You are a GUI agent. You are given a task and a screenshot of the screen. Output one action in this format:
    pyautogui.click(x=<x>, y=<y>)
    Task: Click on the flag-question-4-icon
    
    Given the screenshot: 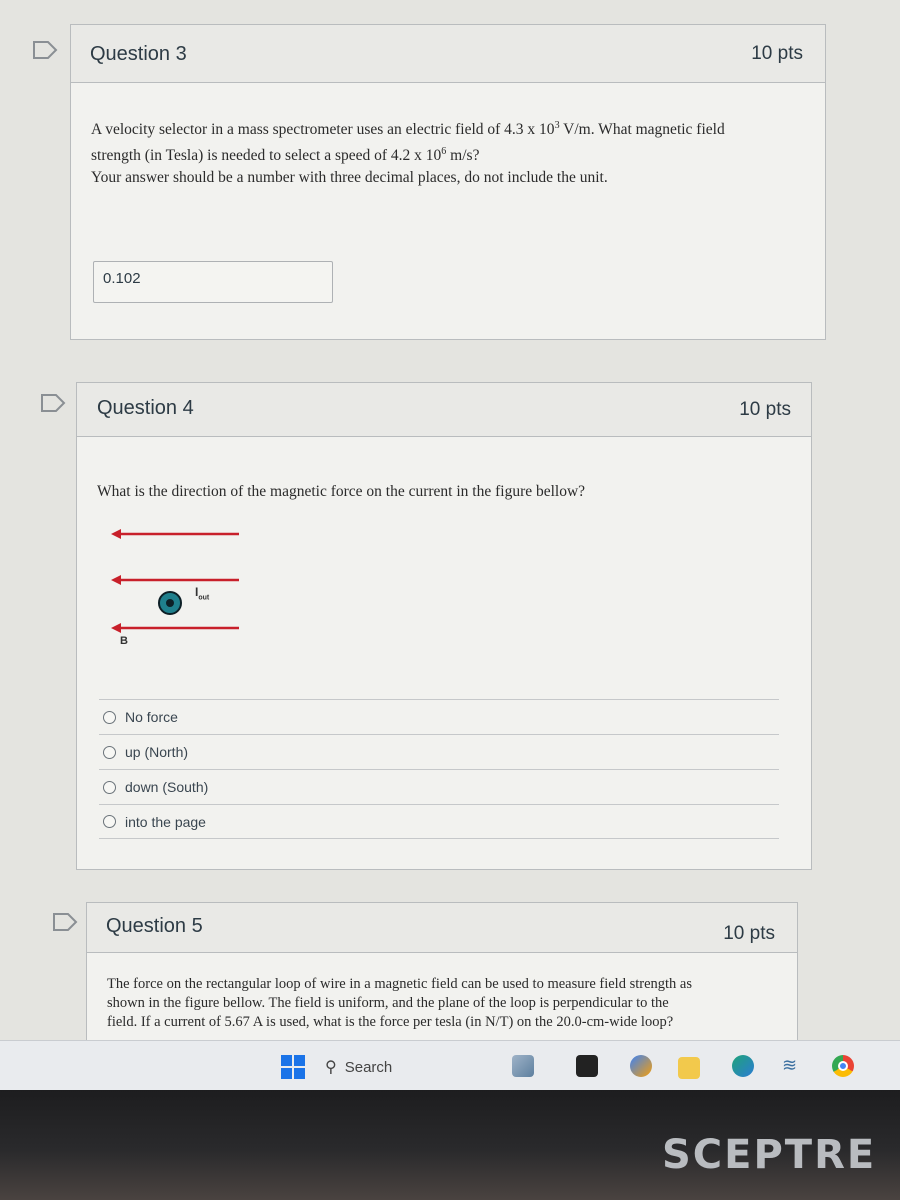 What is the action you would take?
    pyautogui.click(x=53, y=403)
    